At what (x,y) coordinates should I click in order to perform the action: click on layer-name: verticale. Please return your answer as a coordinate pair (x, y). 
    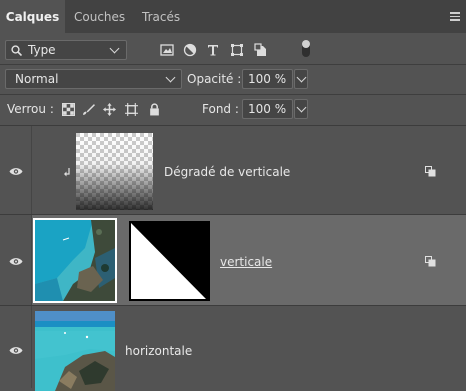
    Looking at the image, I should click on (246, 262).